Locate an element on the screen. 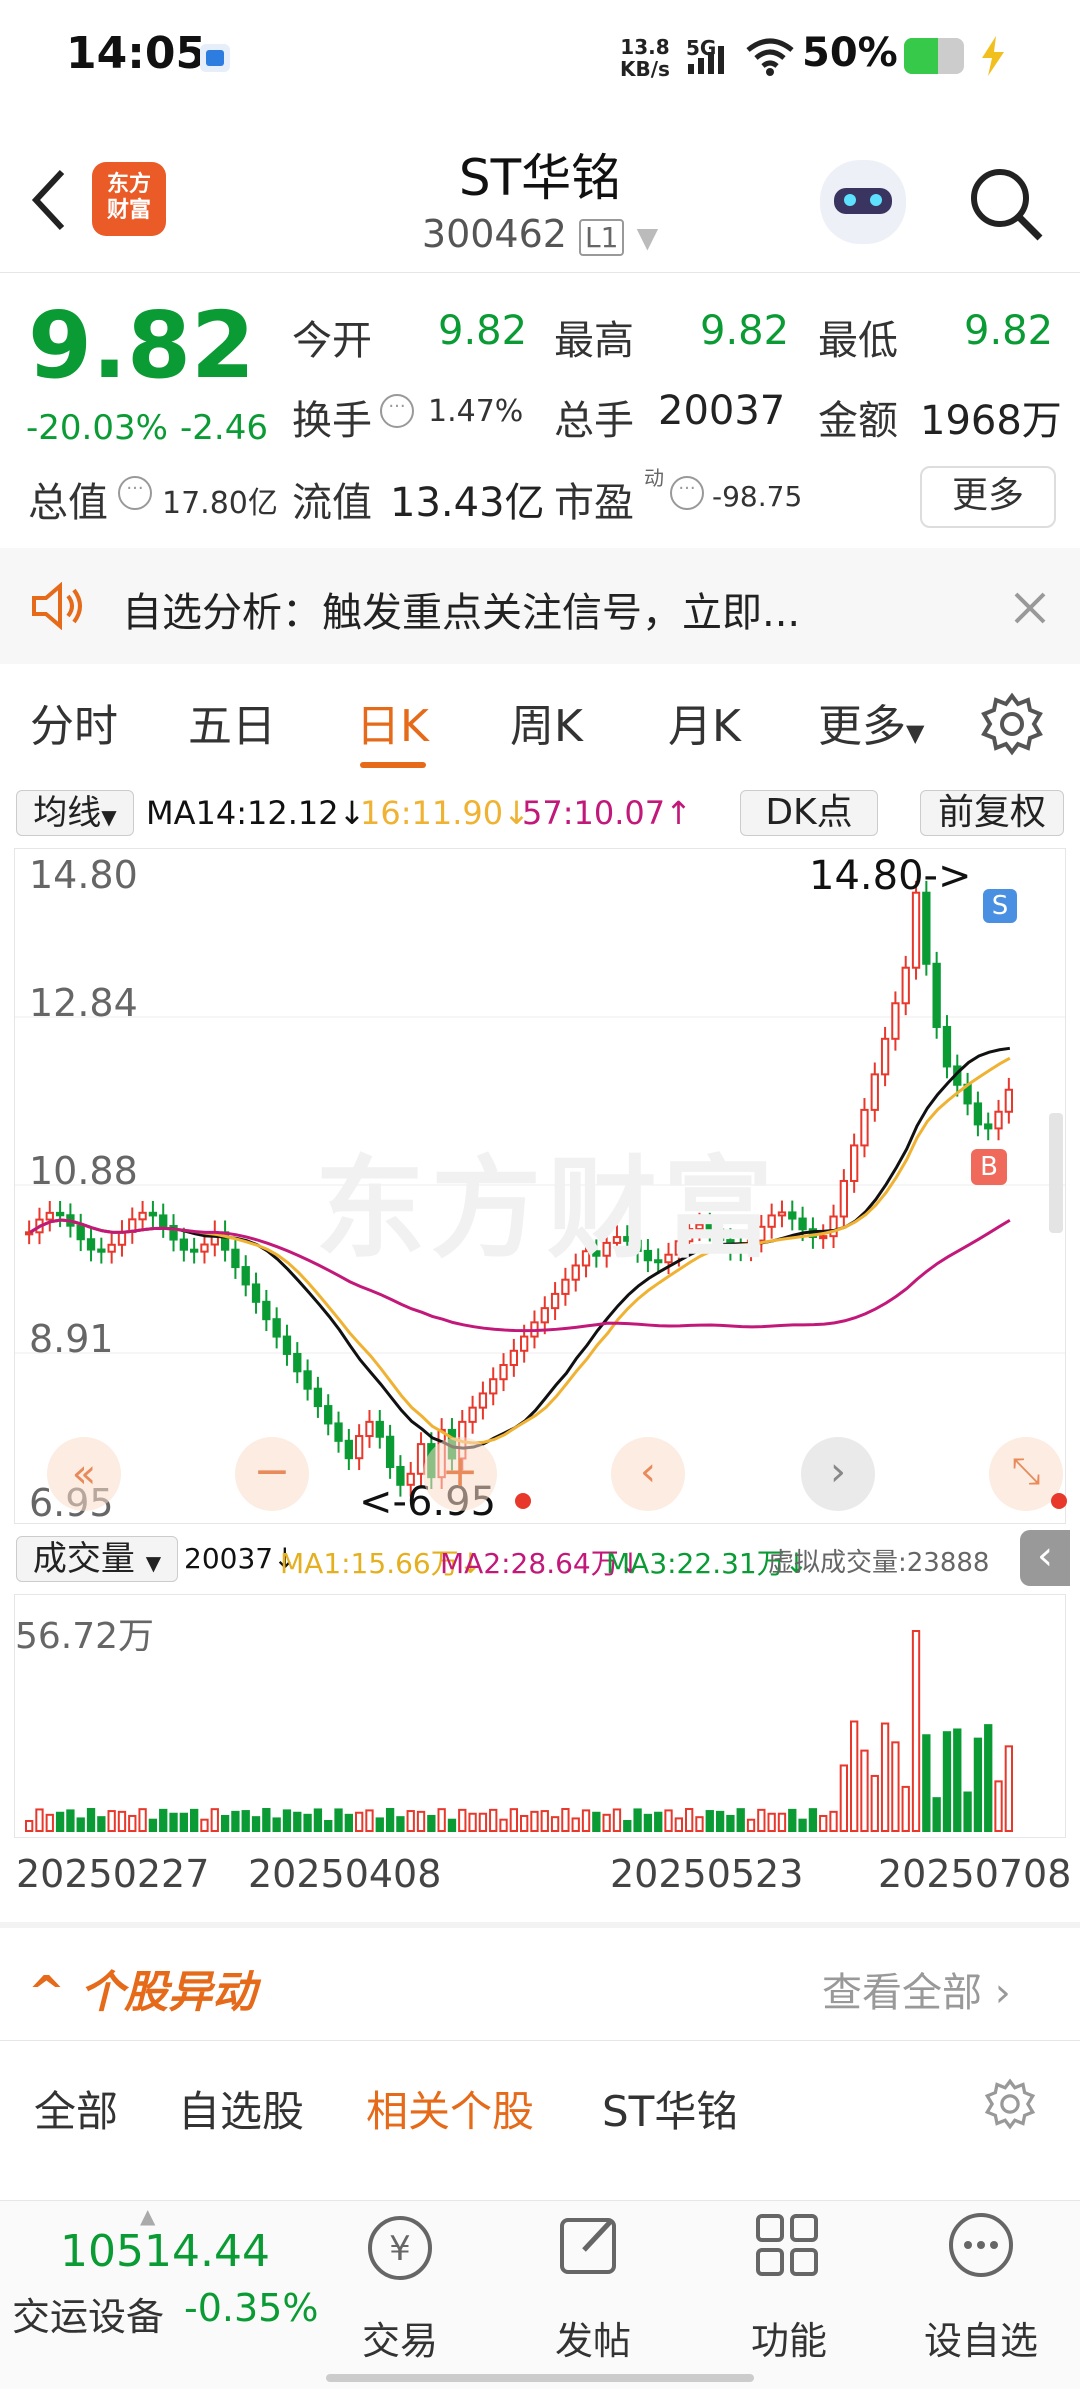 Image resolution: width=1080 pixels, height=2389 pixels. stock-code: 300462 L1 ▼ is located at coordinates (540, 234).